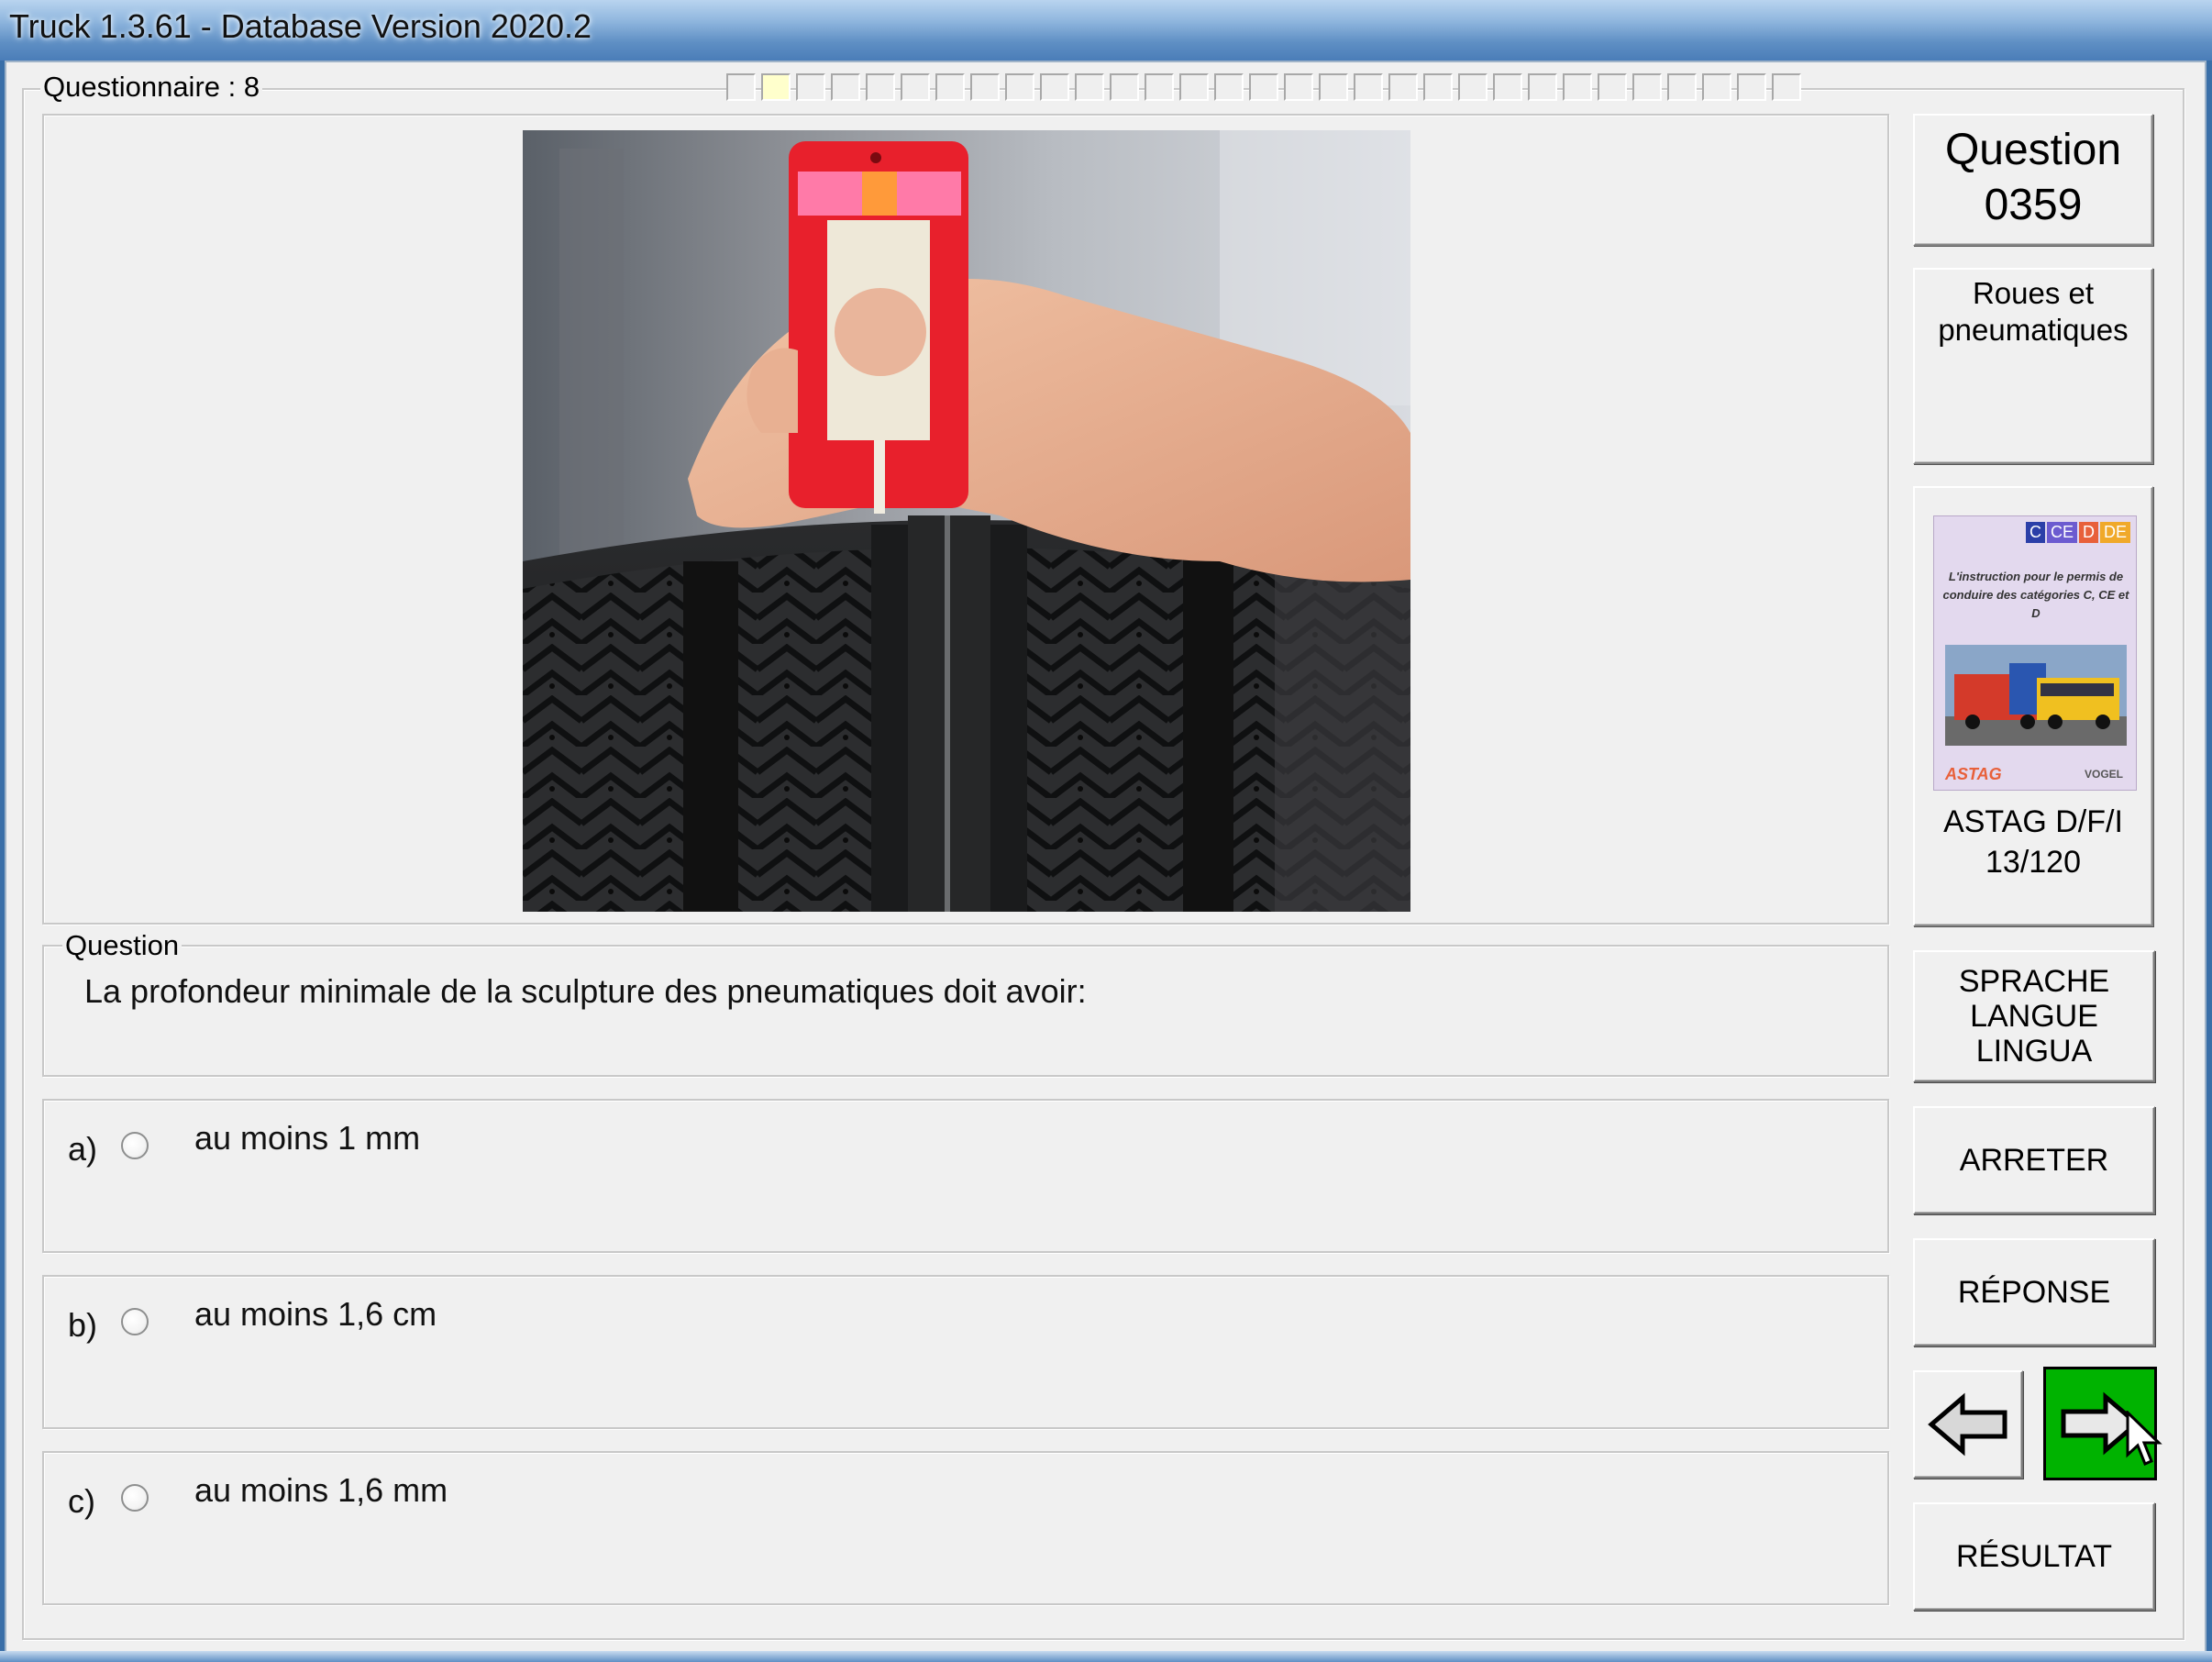 The height and width of the screenshot is (1662, 2212). Describe the element at coordinates (83, 1149) in the screenshot. I see `answer-a-letter: a)` at that location.